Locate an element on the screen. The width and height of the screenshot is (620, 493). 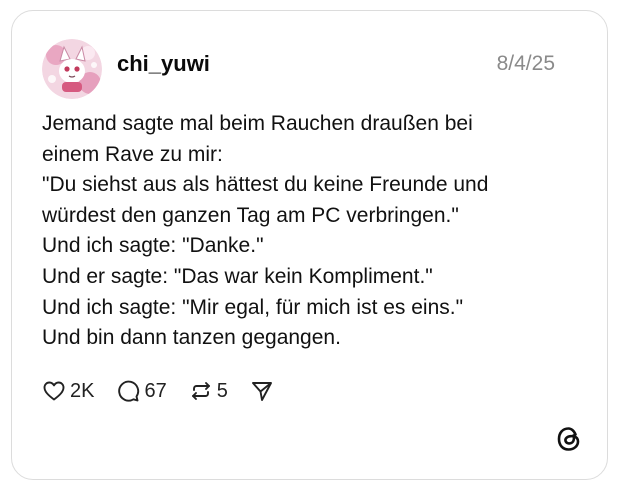
reply-count: 67 is located at coordinates (155, 390).